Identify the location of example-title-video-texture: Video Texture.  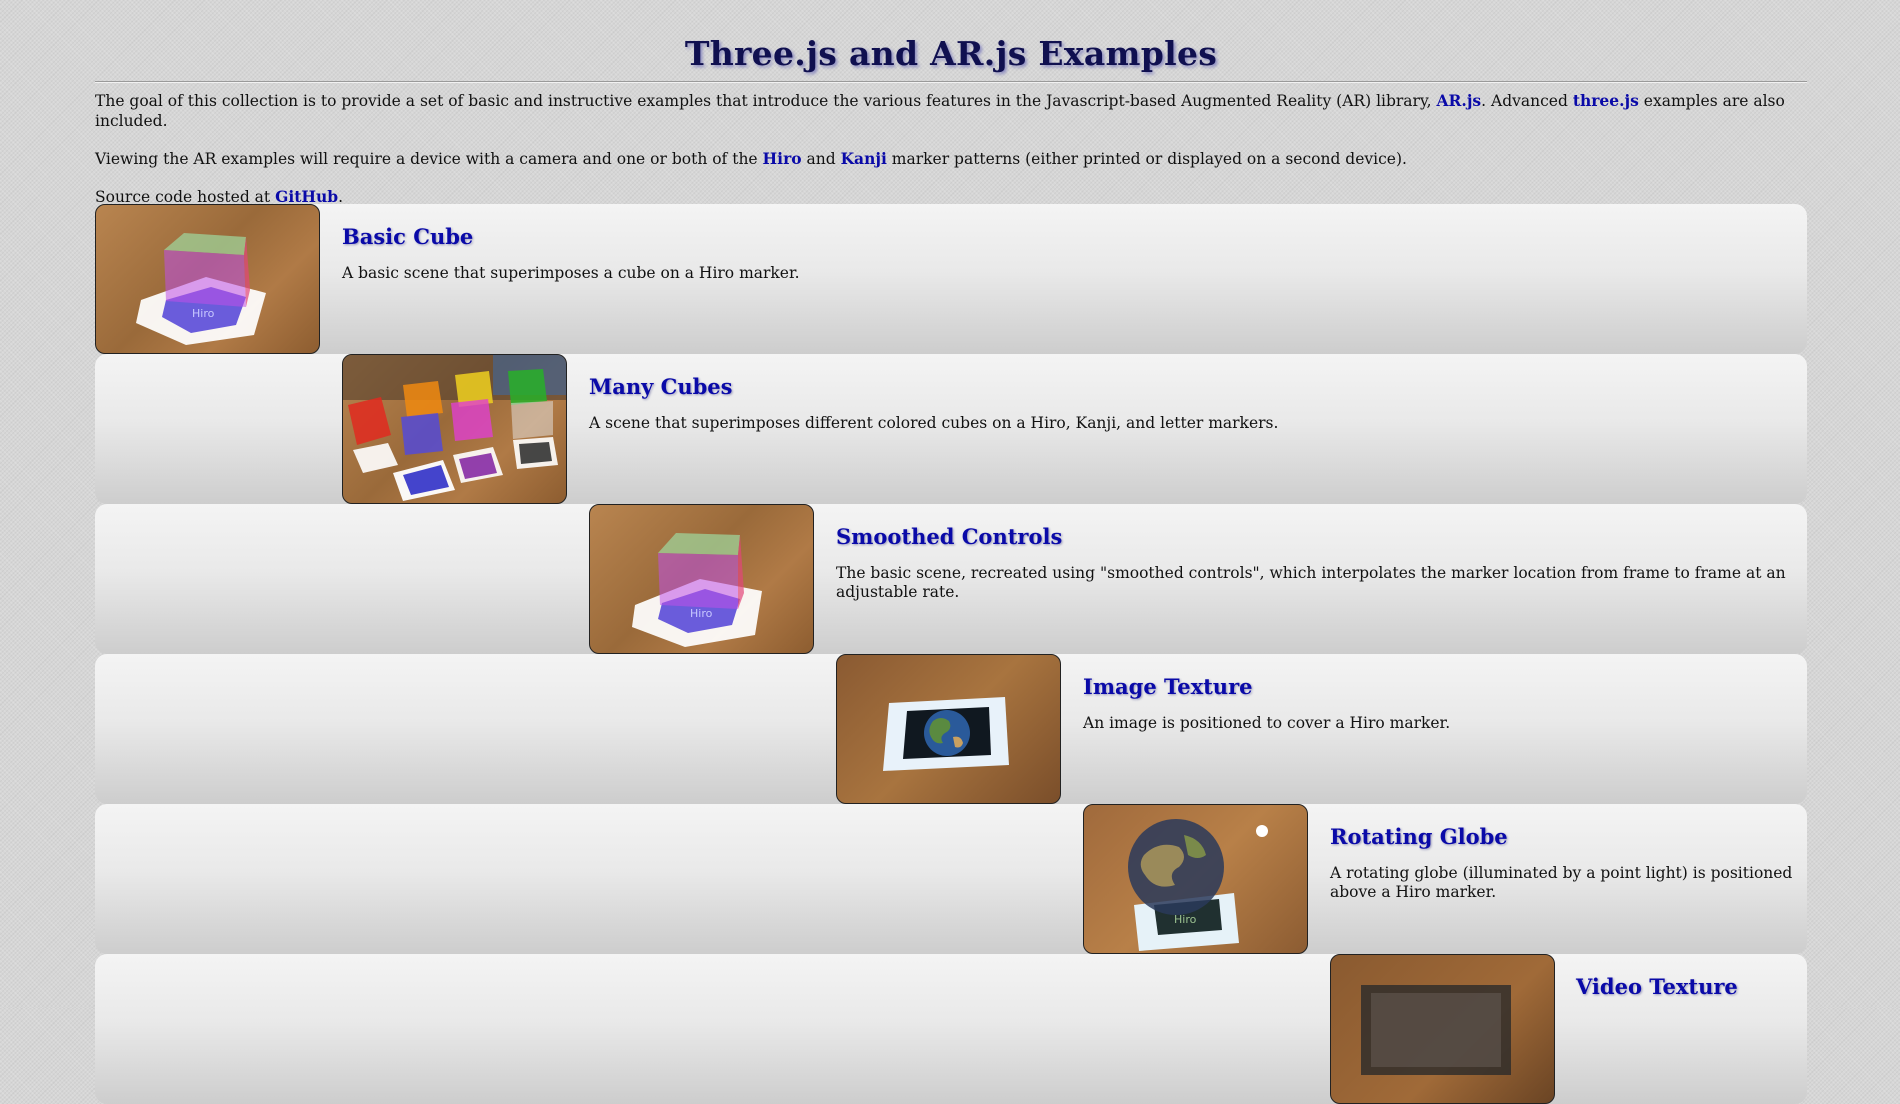
(1657, 986).